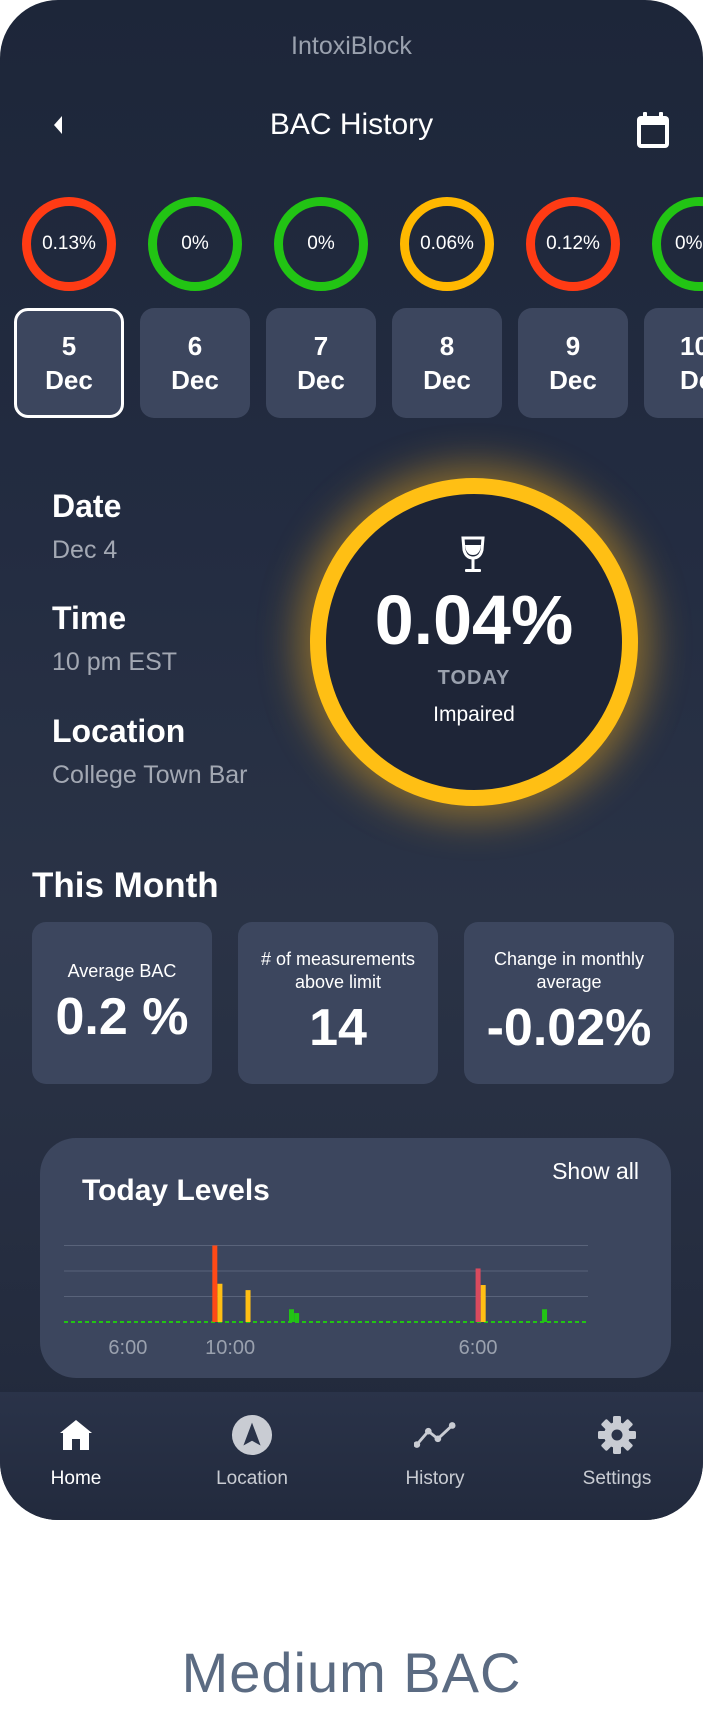 This screenshot has width=703, height=1727. I want to click on calendar-button, so click(653, 130).